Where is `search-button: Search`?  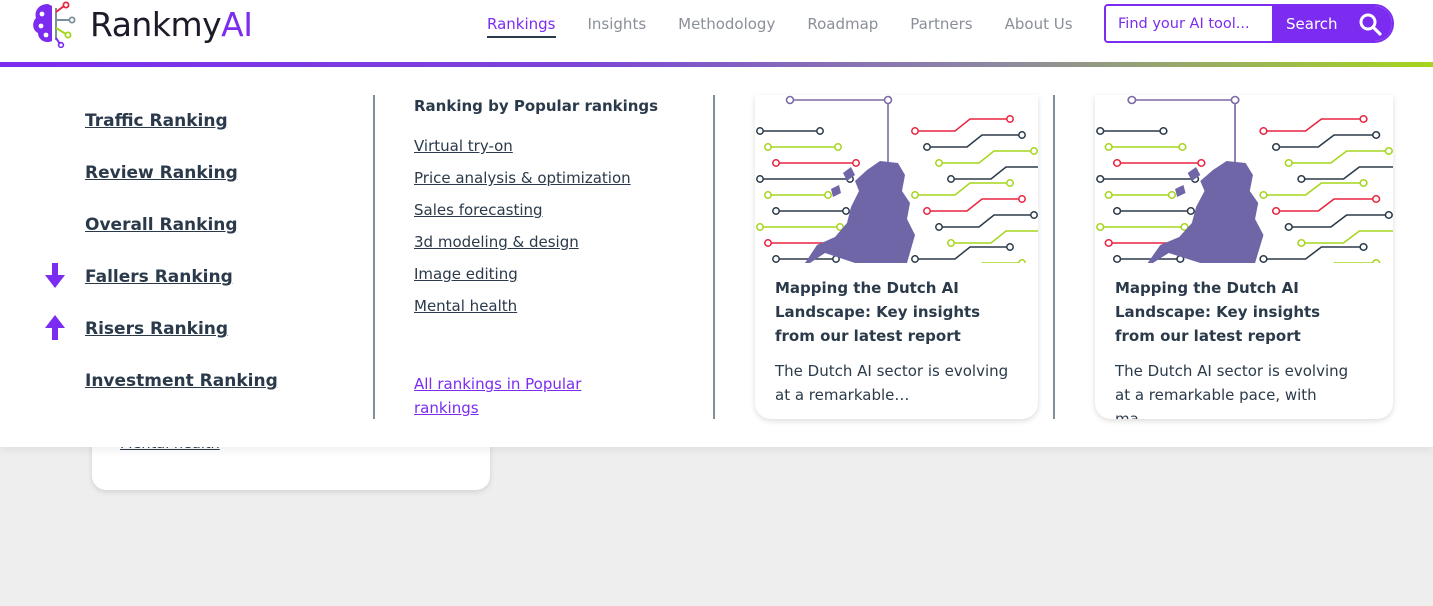
search-button: Search is located at coordinates (1332, 23).